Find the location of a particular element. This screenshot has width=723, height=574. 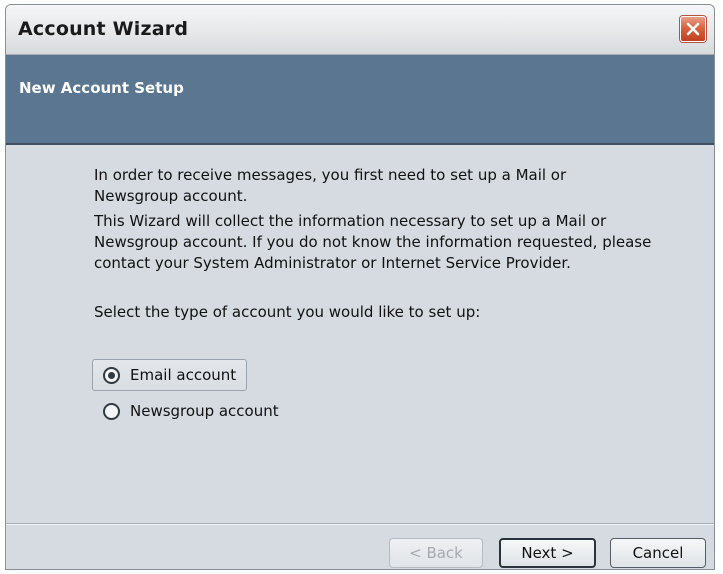

radio-button-selected-icon is located at coordinates (111, 375).